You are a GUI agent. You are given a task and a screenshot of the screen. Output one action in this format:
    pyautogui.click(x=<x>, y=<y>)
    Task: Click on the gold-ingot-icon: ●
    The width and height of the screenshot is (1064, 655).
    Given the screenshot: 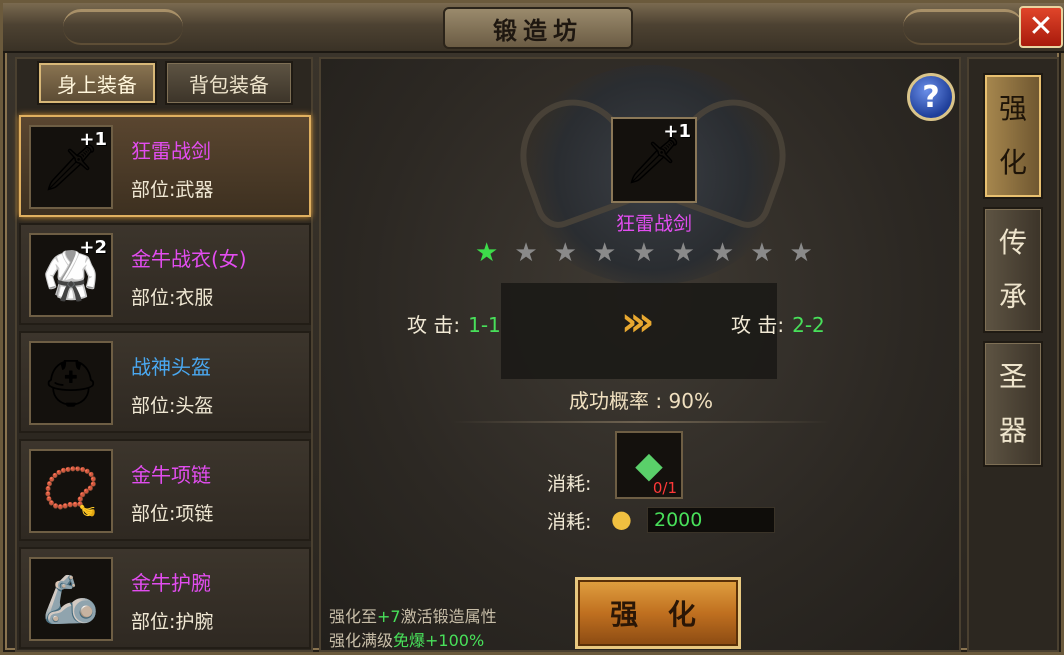 What is the action you would take?
    pyautogui.click(x=621, y=519)
    